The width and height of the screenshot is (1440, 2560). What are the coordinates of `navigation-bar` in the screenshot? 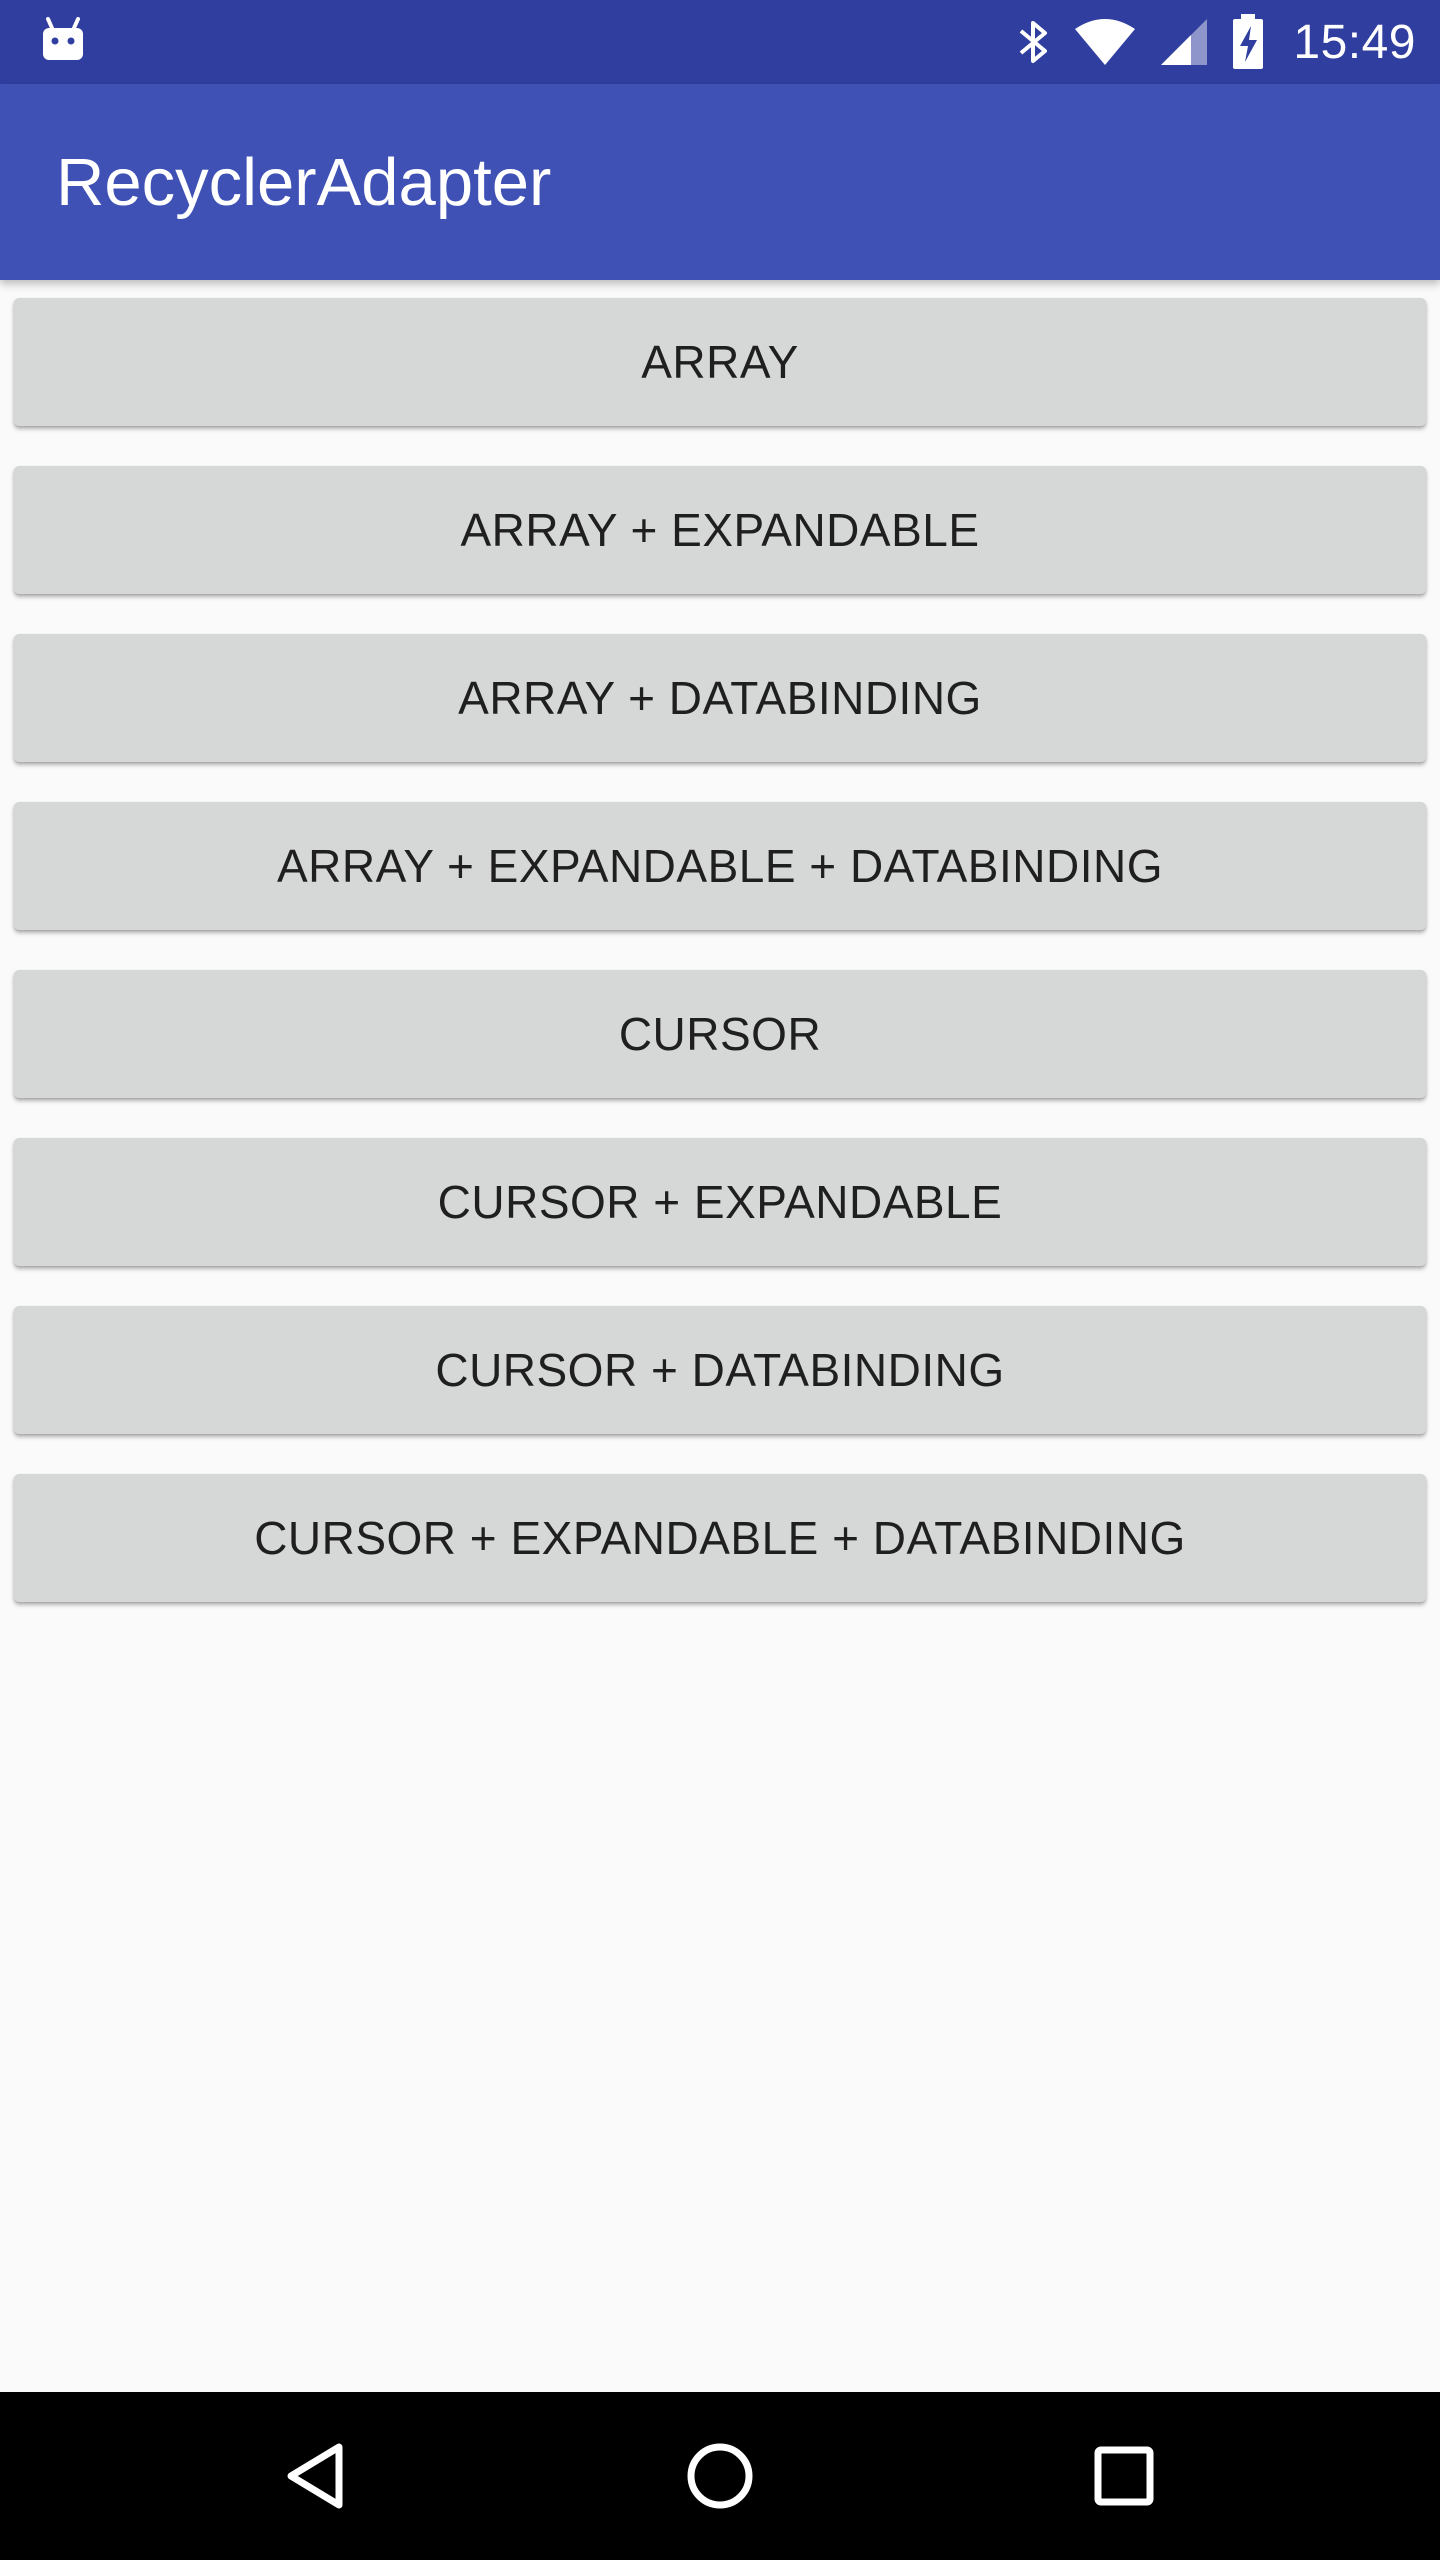 It's located at (720, 2476).